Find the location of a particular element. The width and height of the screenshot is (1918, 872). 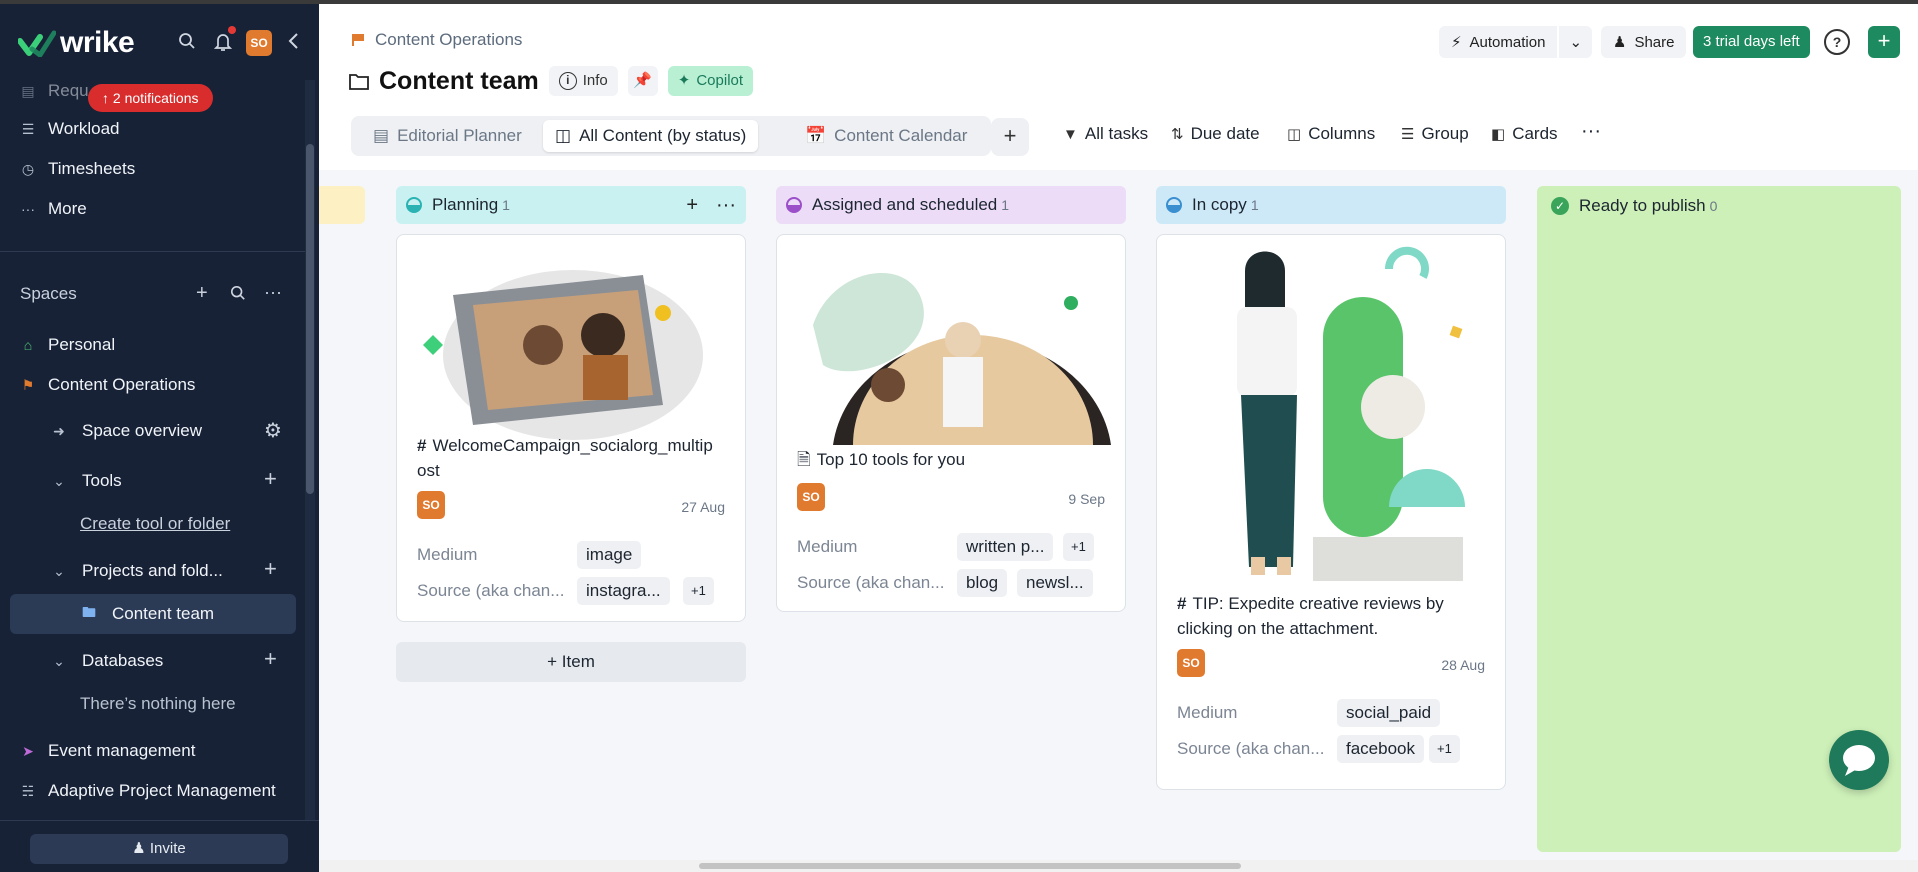

column-more-icon: ··· is located at coordinates (726, 205).